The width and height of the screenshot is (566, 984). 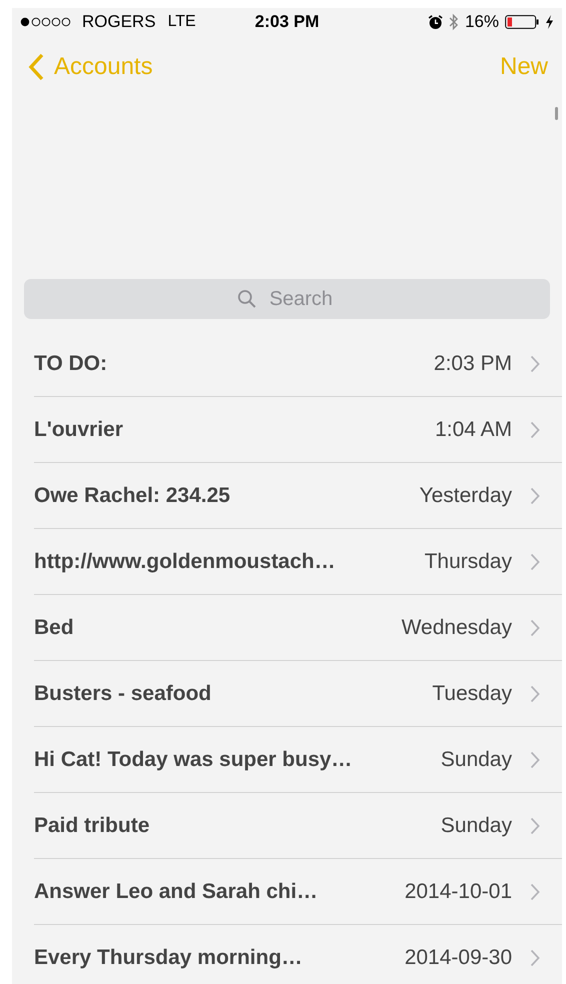 I want to click on carrier-name: ROGERS, so click(x=119, y=22).